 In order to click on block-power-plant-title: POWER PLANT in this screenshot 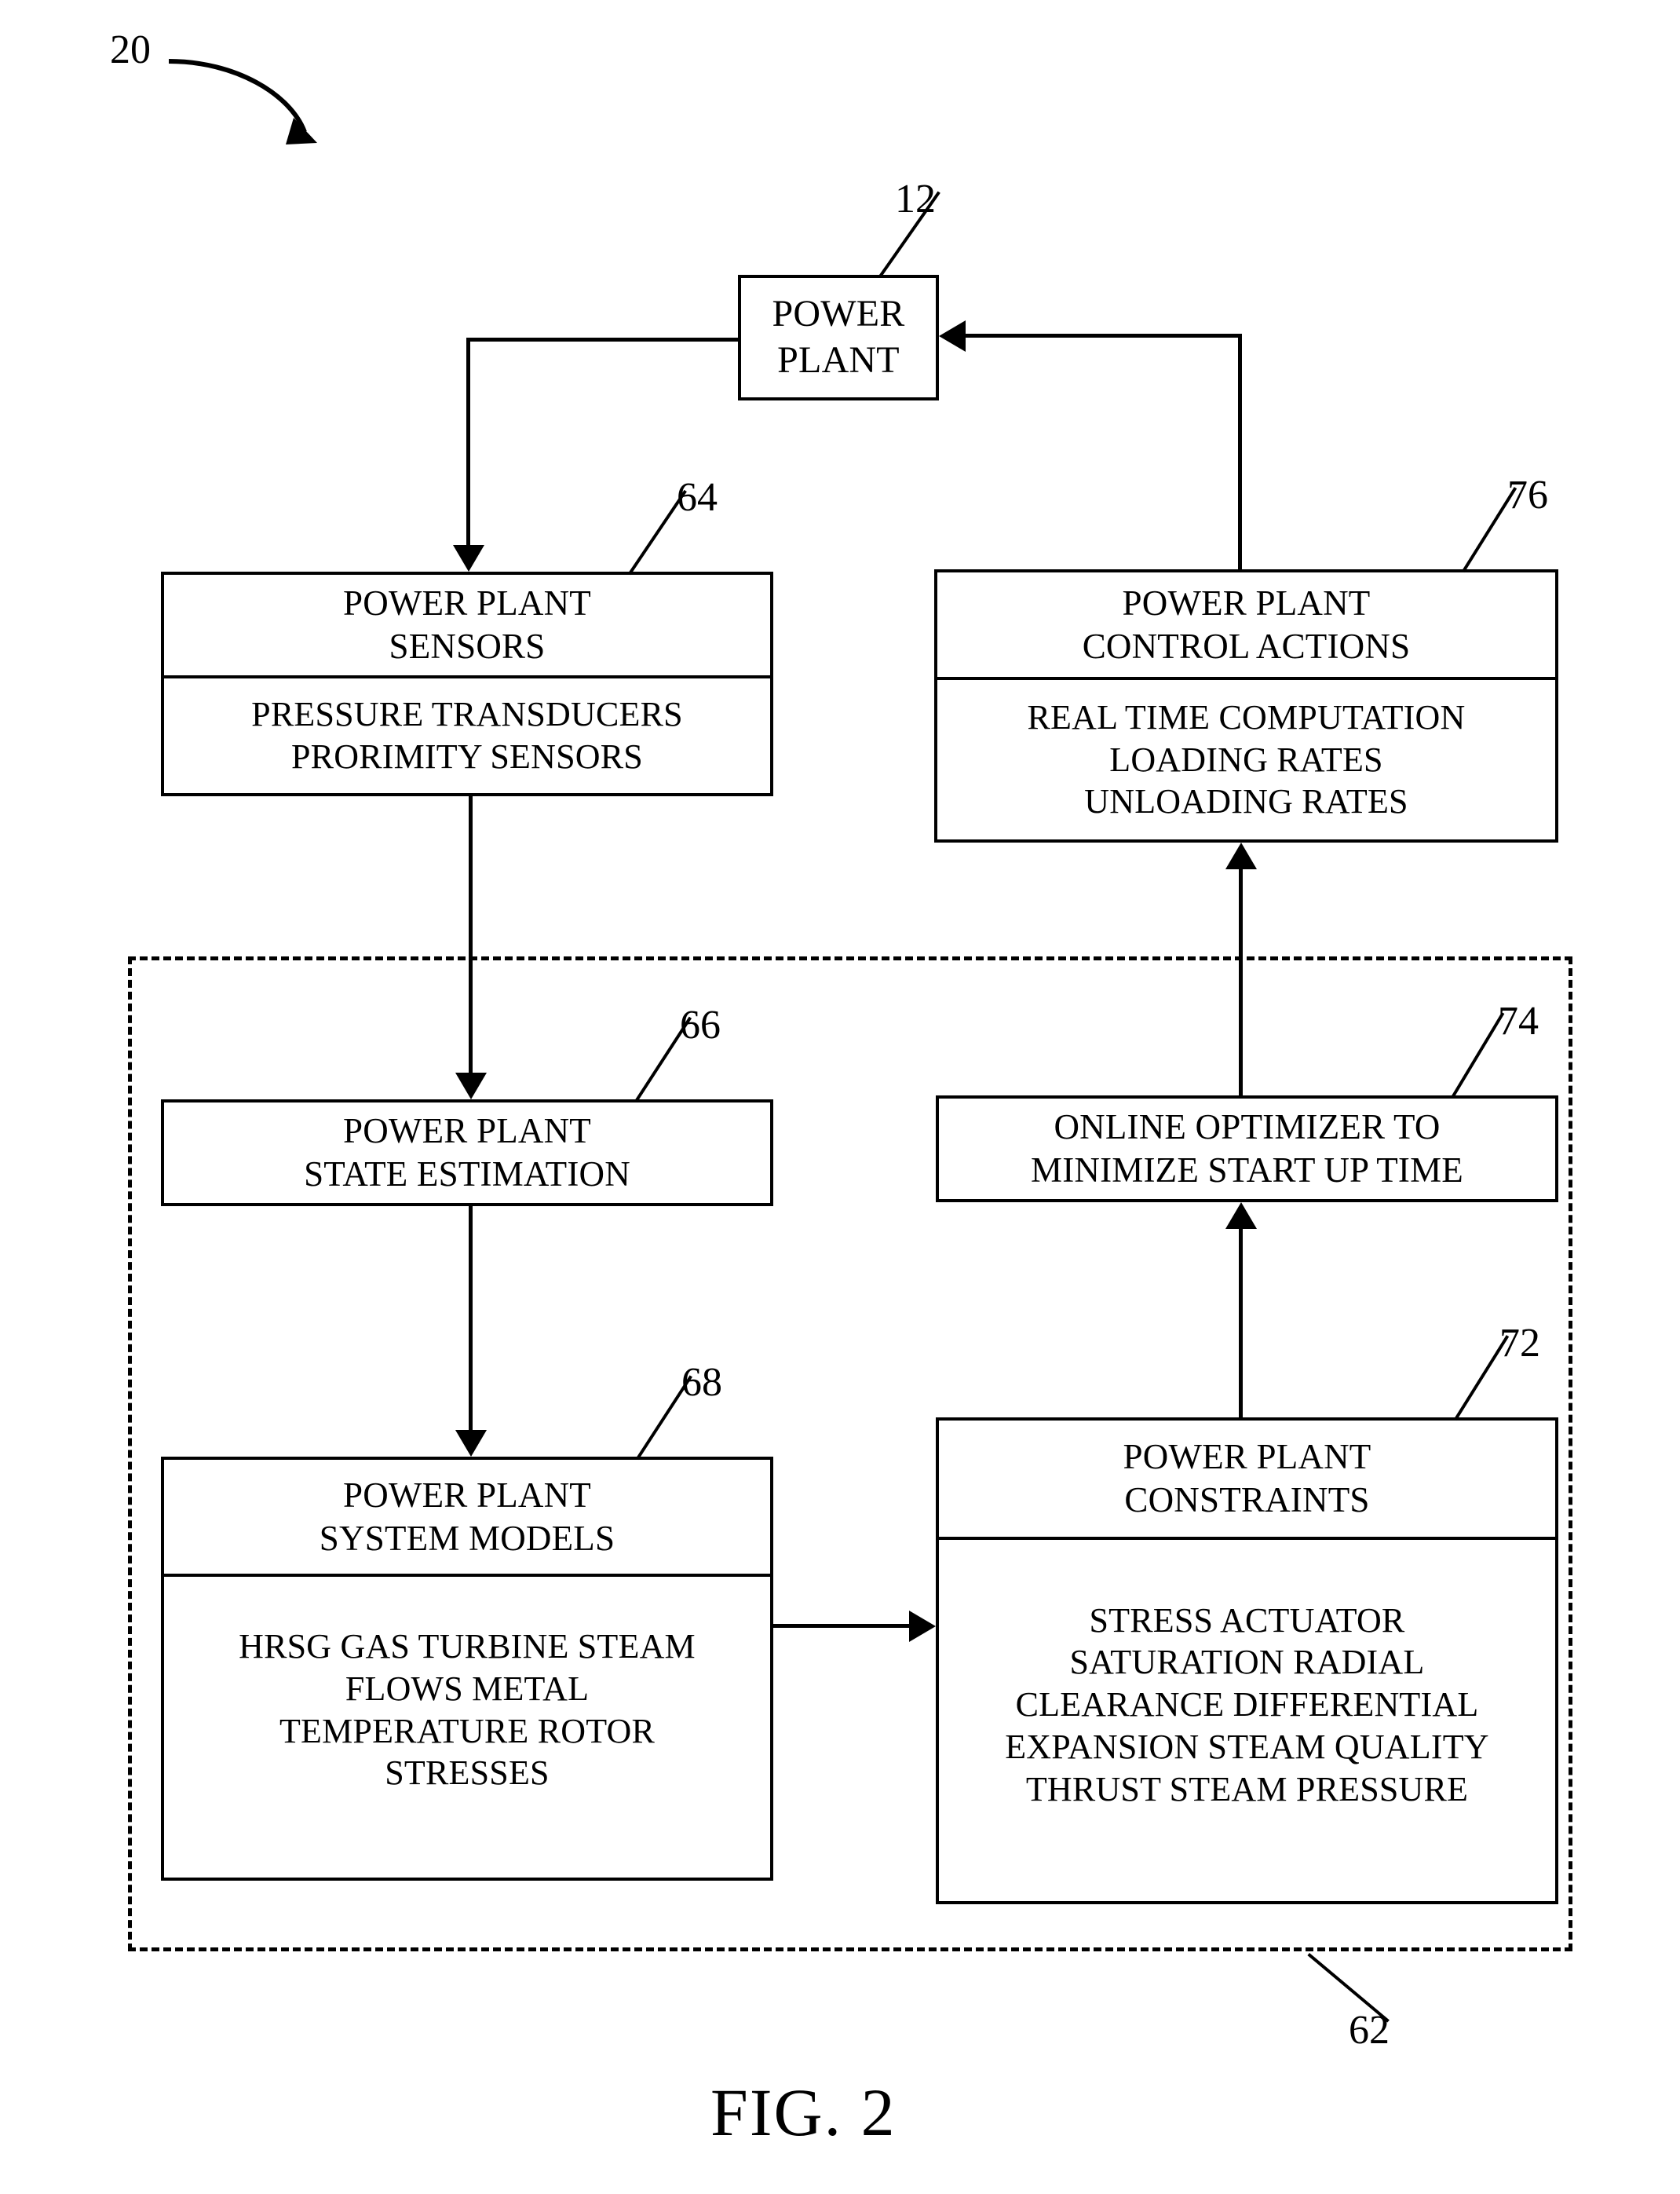, I will do `click(838, 337)`.